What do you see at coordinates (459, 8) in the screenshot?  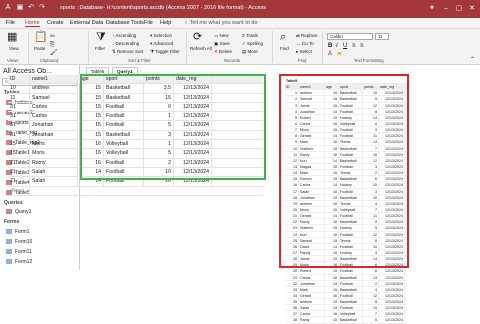 I see `maximize-button: ▢` at bounding box center [459, 8].